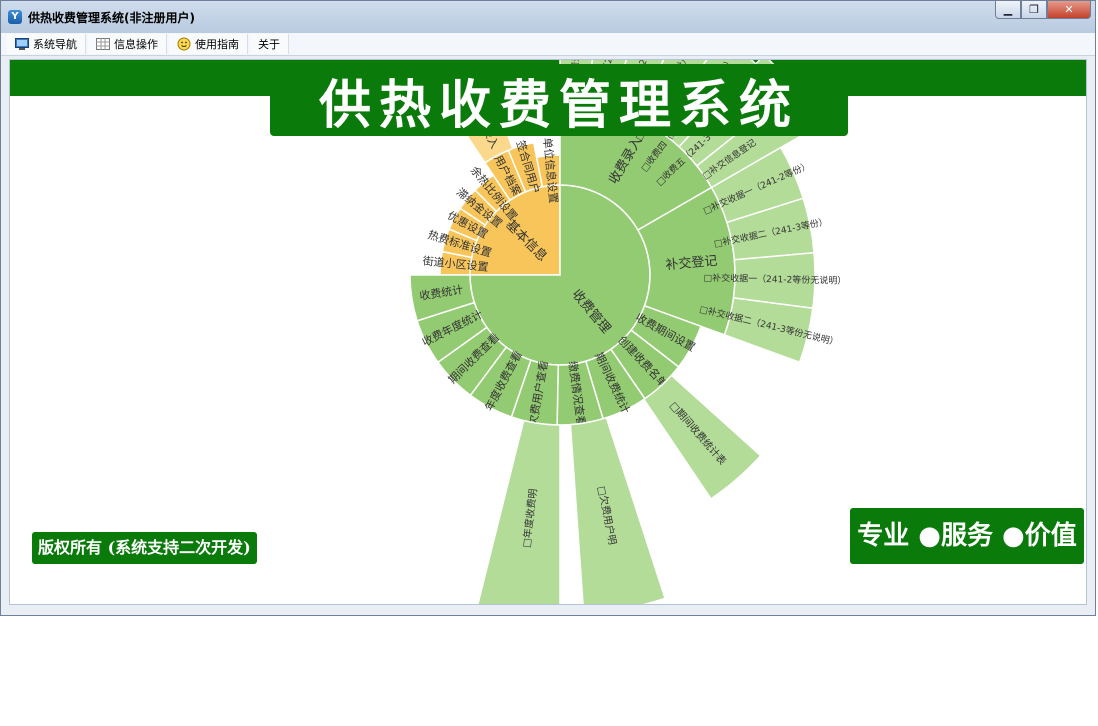  Describe the element at coordinates (217, 44) in the screenshot. I see `menu-label: 使用指南` at that location.